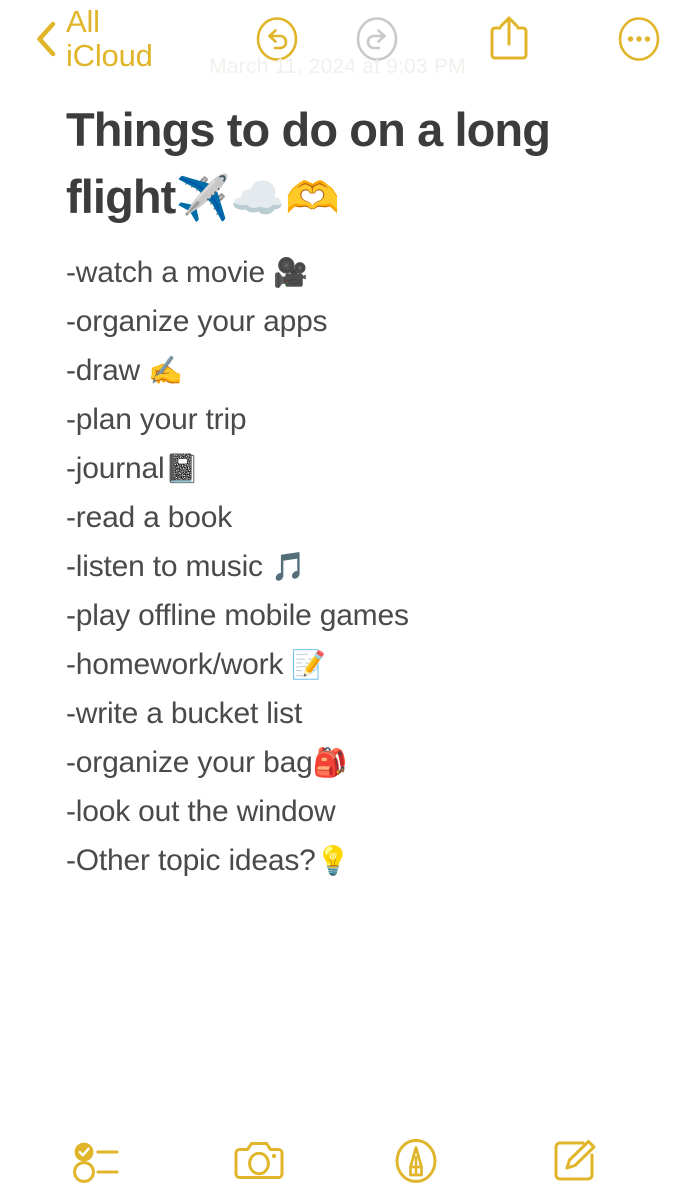 The width and height of the screenshot is (675, 1200). Describe the element at coordinates (189, 762) in the screenshot. I see `note-line-text: -organize your bag` at that location.